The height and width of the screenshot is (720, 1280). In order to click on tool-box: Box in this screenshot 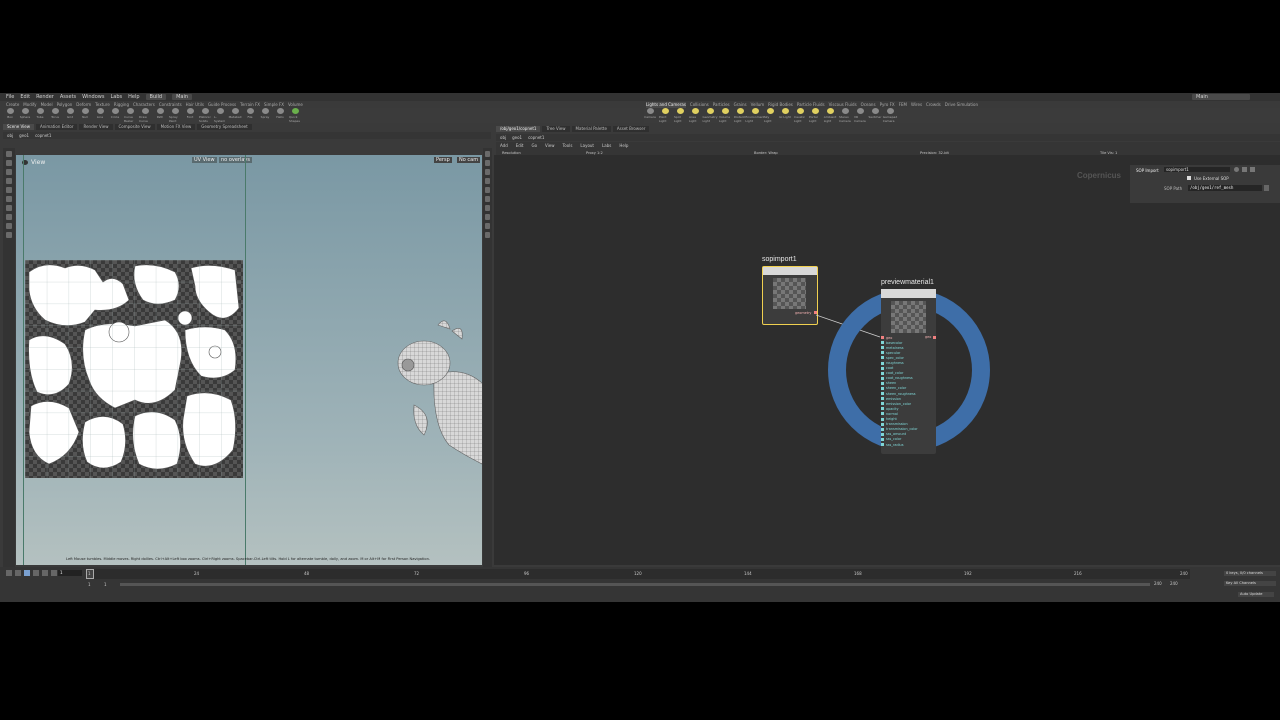, I will do `click(10, 113)`.